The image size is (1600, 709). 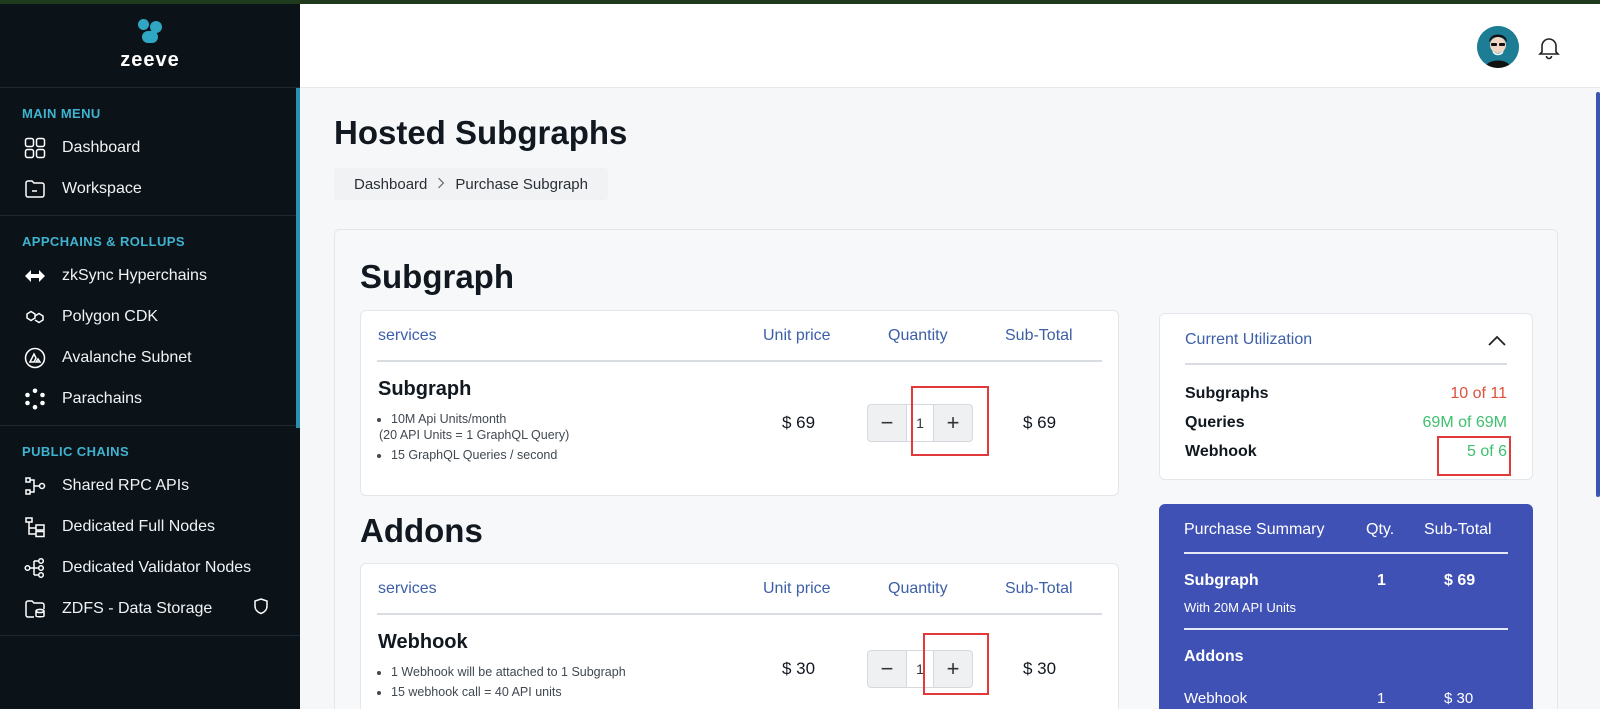 I want to click on summary-title: Purchase Summary, so click(x=1254, y=529).